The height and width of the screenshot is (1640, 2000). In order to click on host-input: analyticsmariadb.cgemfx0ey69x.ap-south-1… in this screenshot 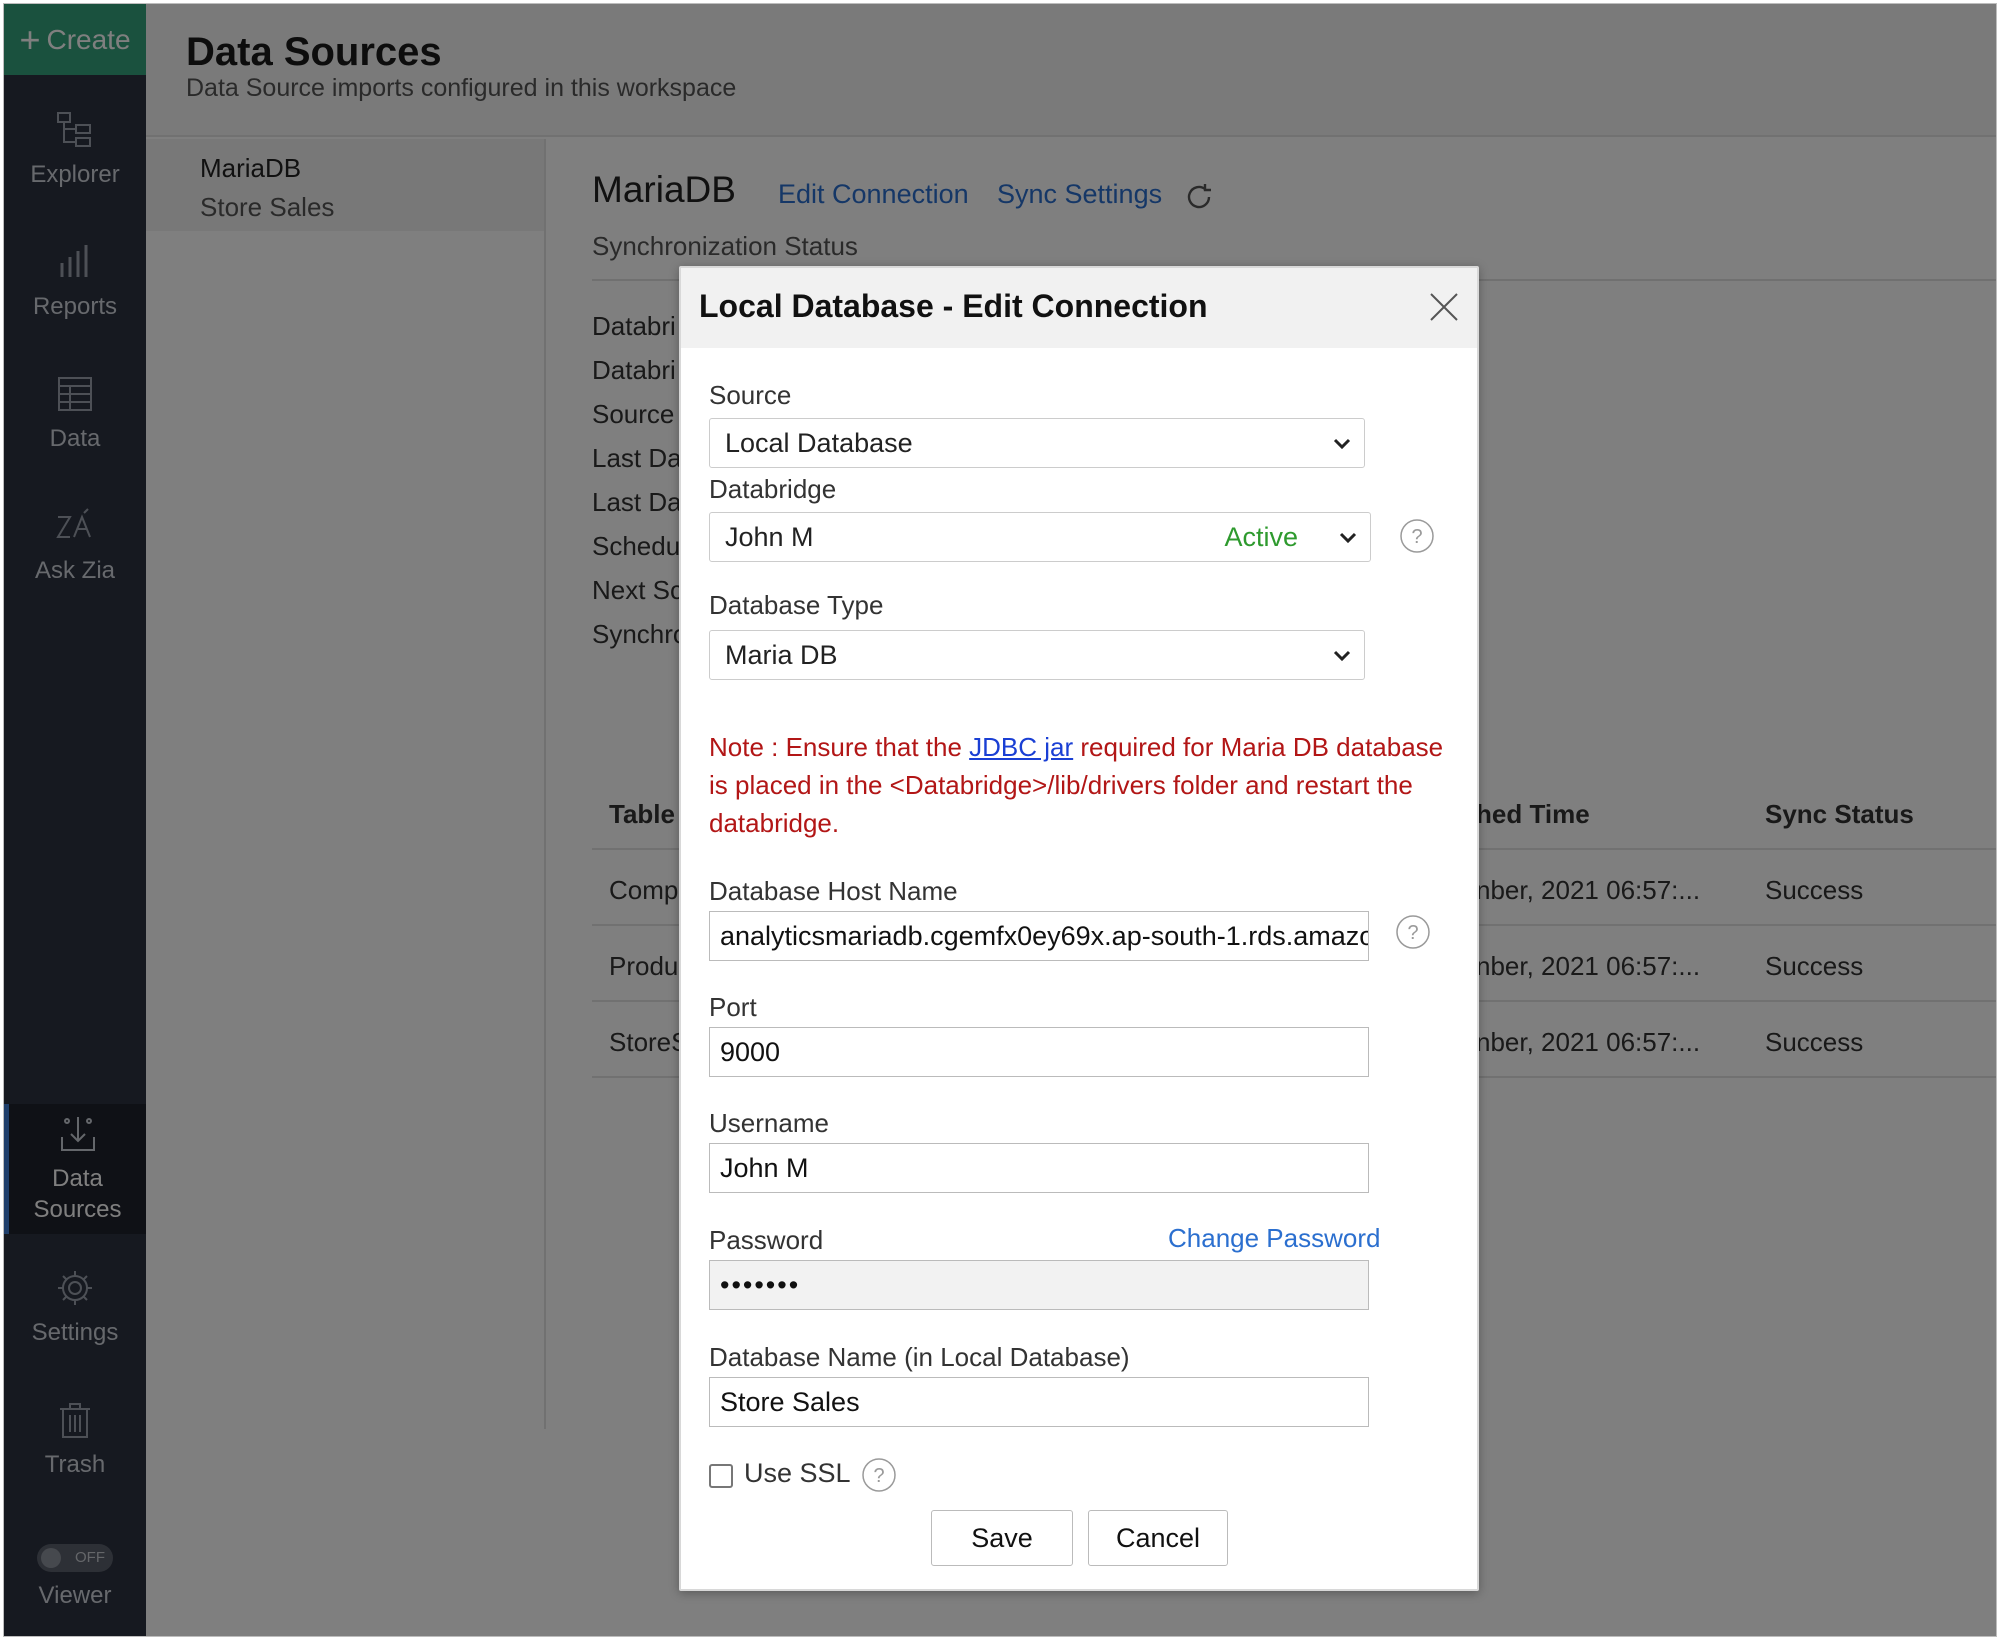, I will do `click(1039, 936)`.